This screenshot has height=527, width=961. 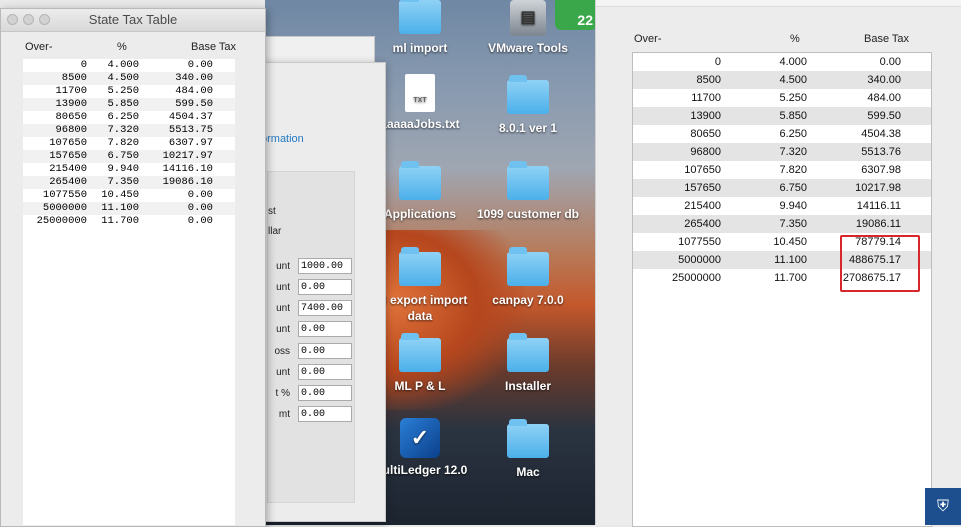 What do you see at coordinates (782, 170) in the screenshot?
I see `table-row: 107650 7.820 6307.98` at bounding box center [782, 170].